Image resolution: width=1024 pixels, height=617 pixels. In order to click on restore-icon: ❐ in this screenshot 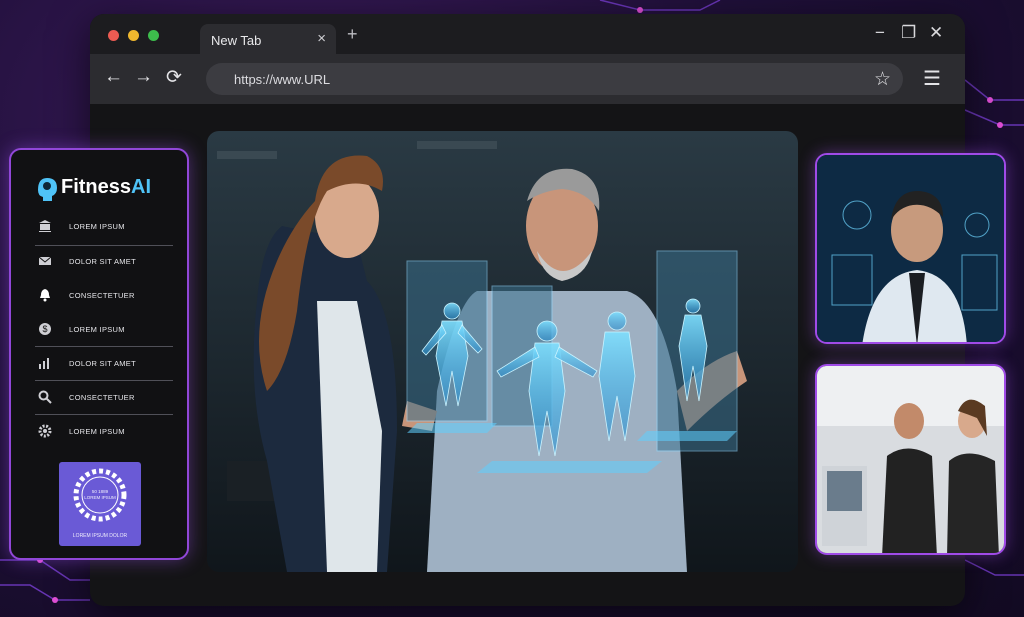, I will do `click(908, 33)`.